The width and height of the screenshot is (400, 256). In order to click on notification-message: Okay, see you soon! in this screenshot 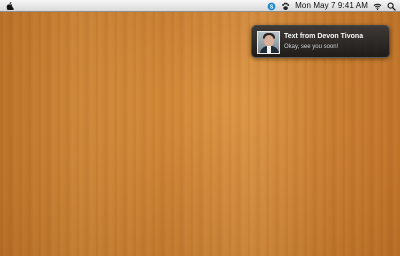, I will do `click(311, 47)`.